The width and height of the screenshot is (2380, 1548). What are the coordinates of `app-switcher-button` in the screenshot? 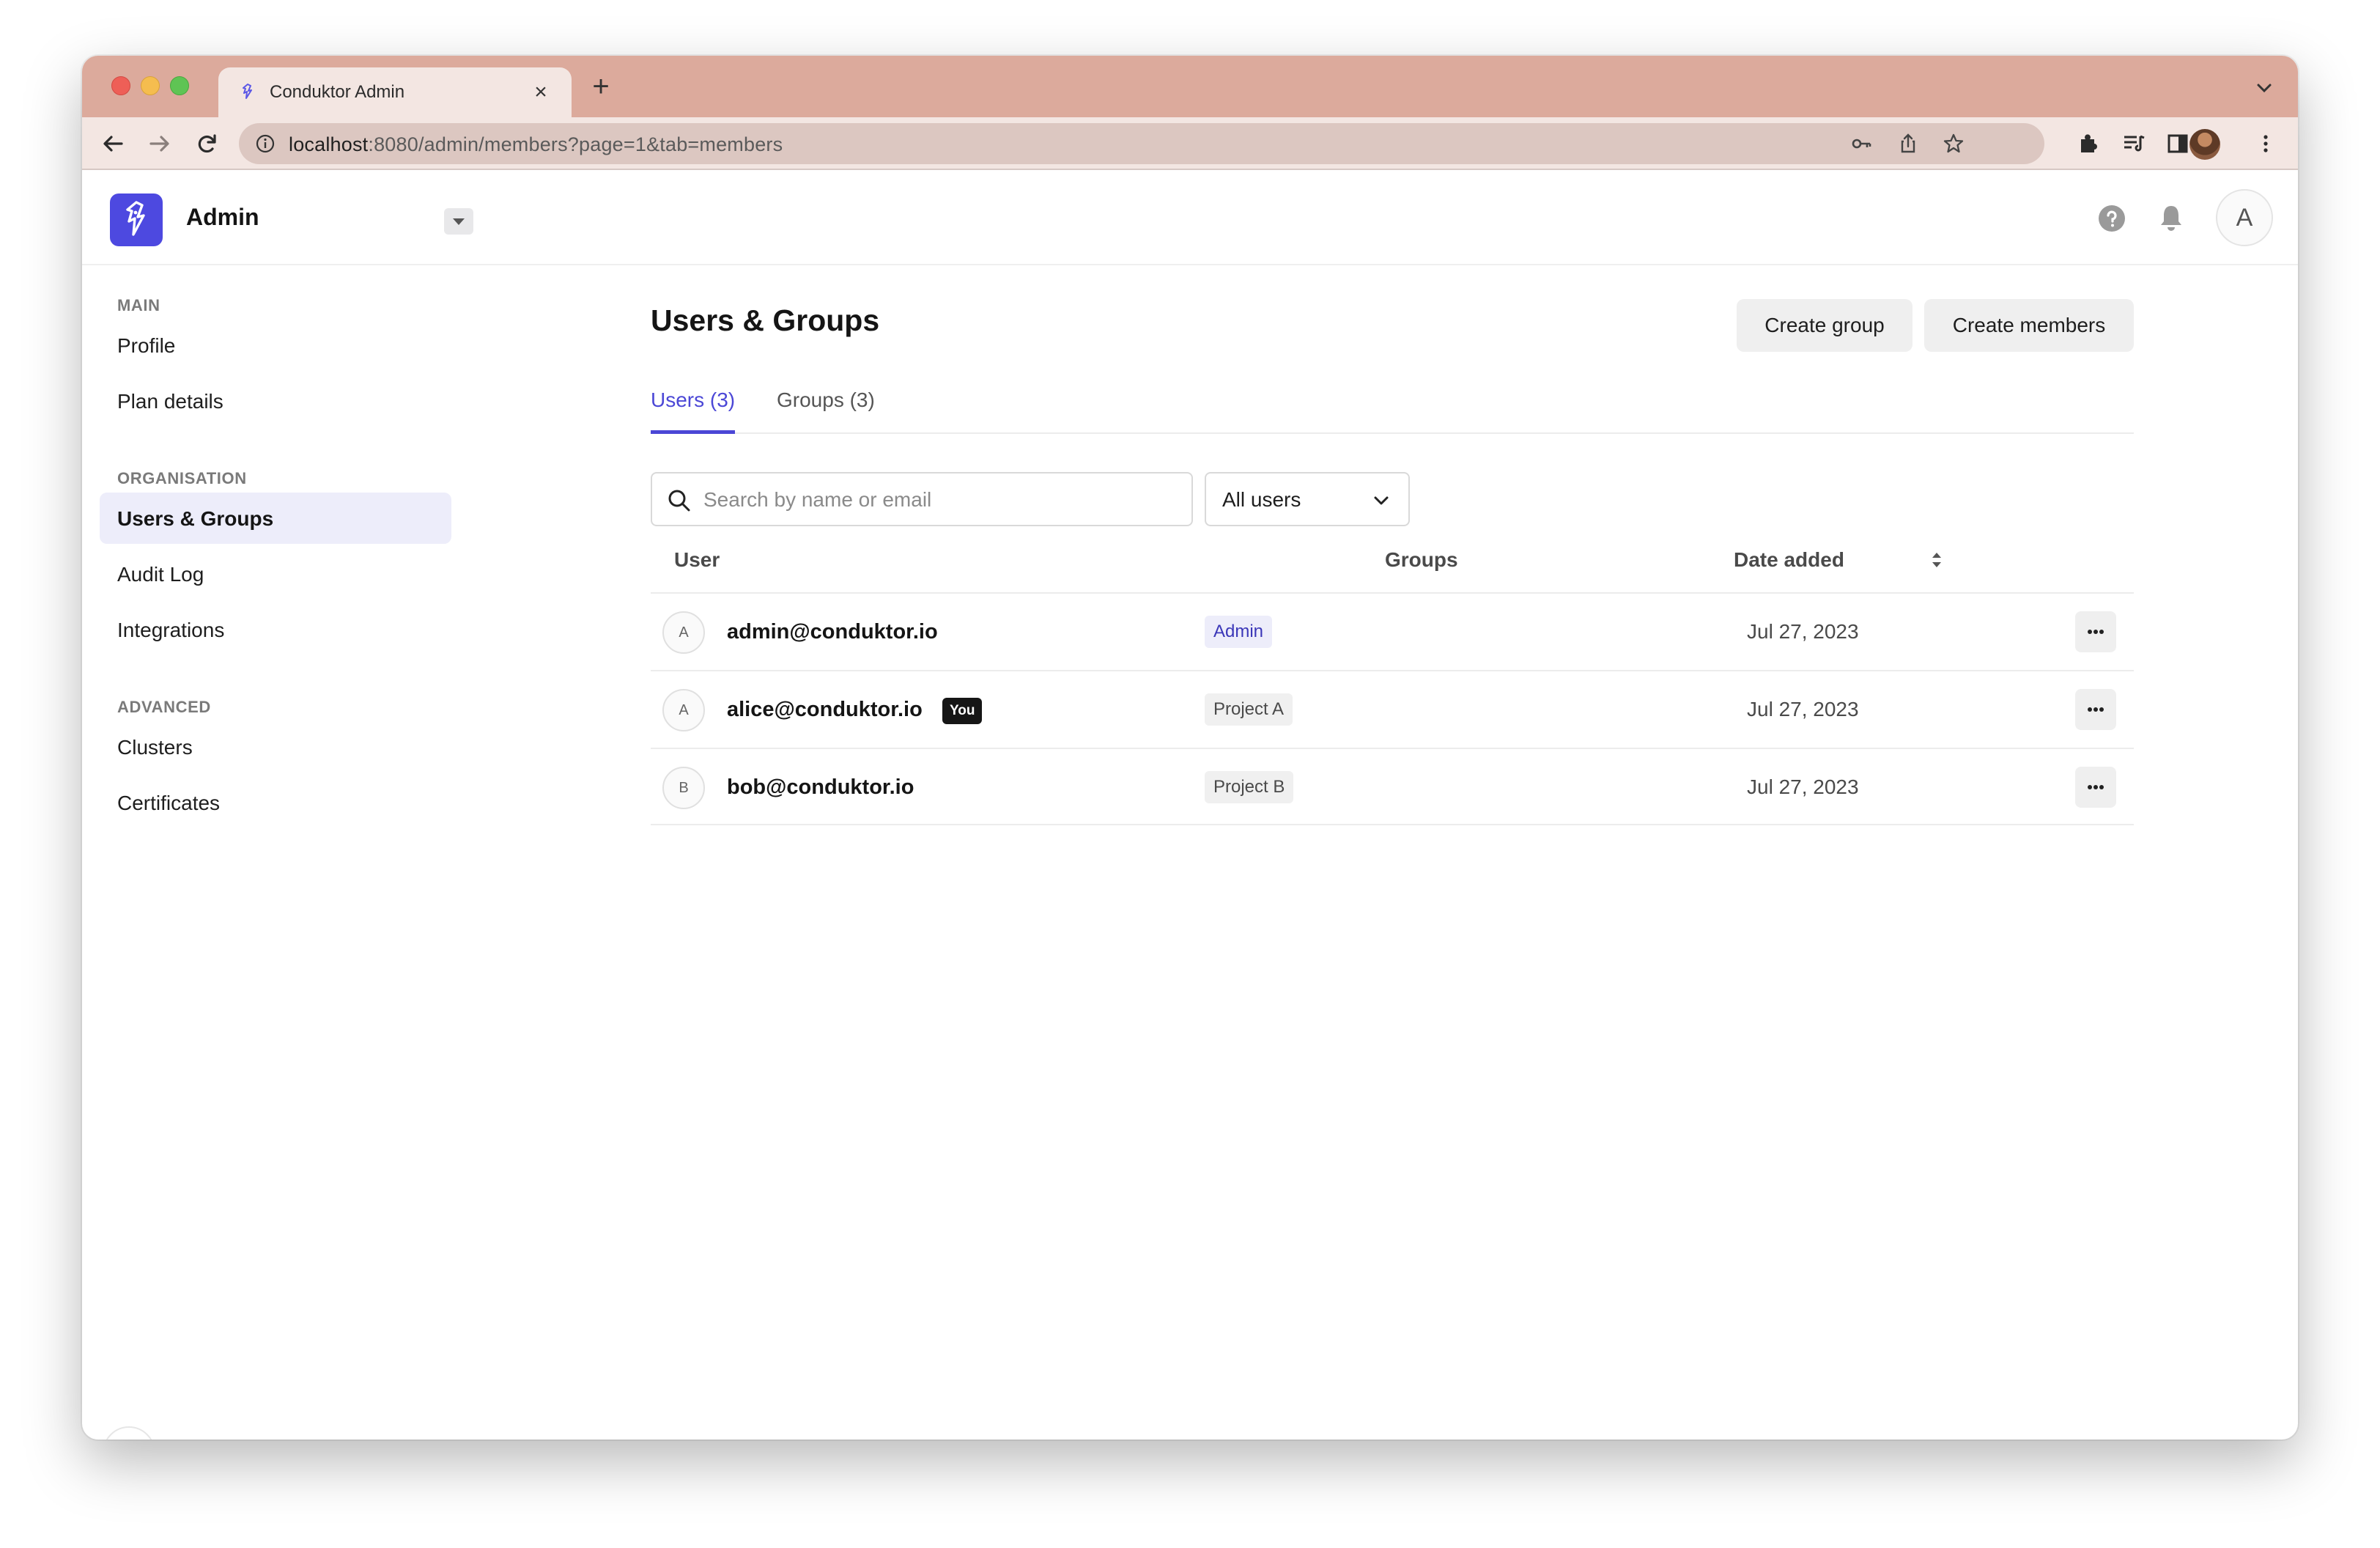 It's located at (458, 221).